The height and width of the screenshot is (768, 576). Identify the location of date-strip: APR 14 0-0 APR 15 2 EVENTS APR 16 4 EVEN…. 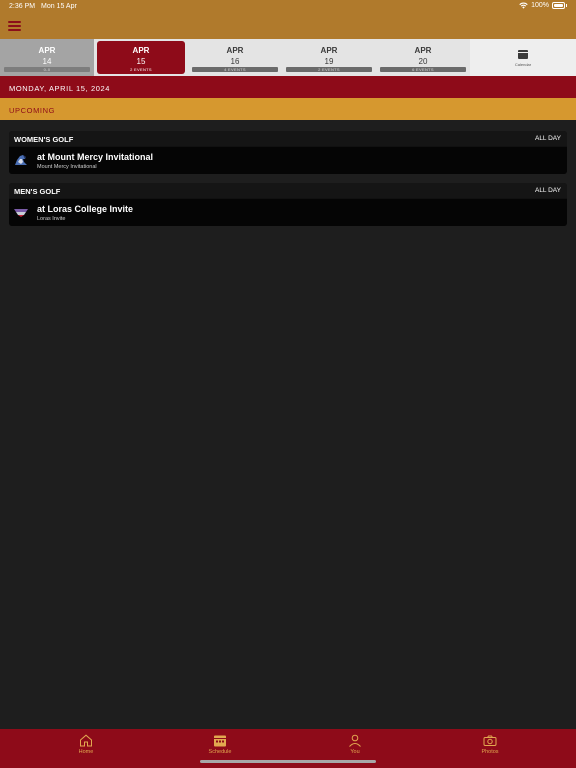
(288, 57).